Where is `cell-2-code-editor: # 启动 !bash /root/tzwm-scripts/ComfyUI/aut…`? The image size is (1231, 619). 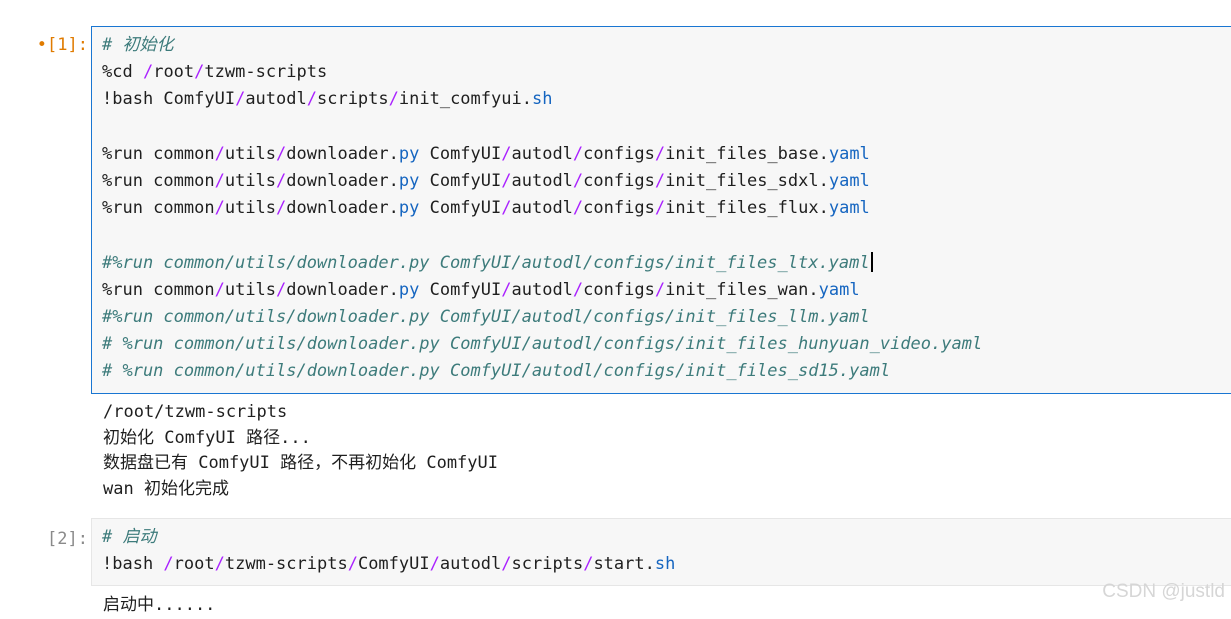 cell-2-code-editor: # 启动 !bash /root/tzwm-scripts/ComfyUI/aut… is located at coordinates (661, 552).